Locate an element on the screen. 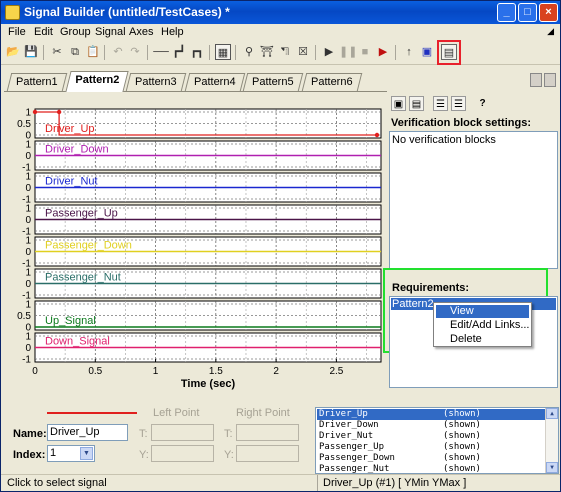  status-signal-info: Driver_Up (#1) [ YMin YMax ] is located at coordinates (438, 483).